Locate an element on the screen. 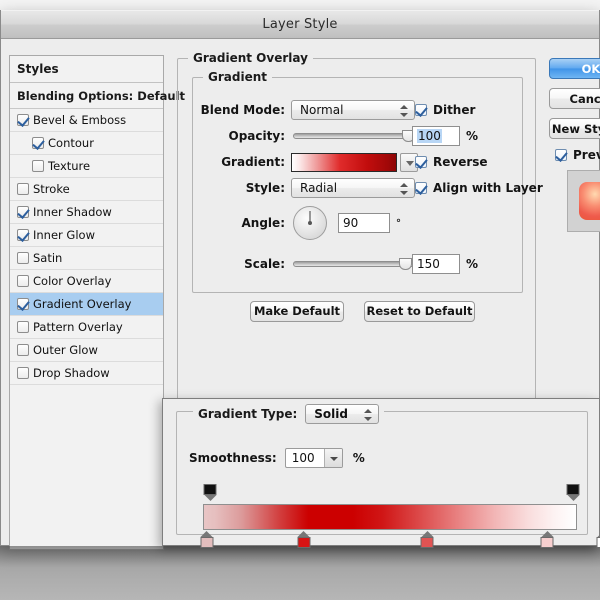 This screenshot has width=600, height=600. sidebar-item-outer-glow: Outer Glow is located at coordinates (86, 350).